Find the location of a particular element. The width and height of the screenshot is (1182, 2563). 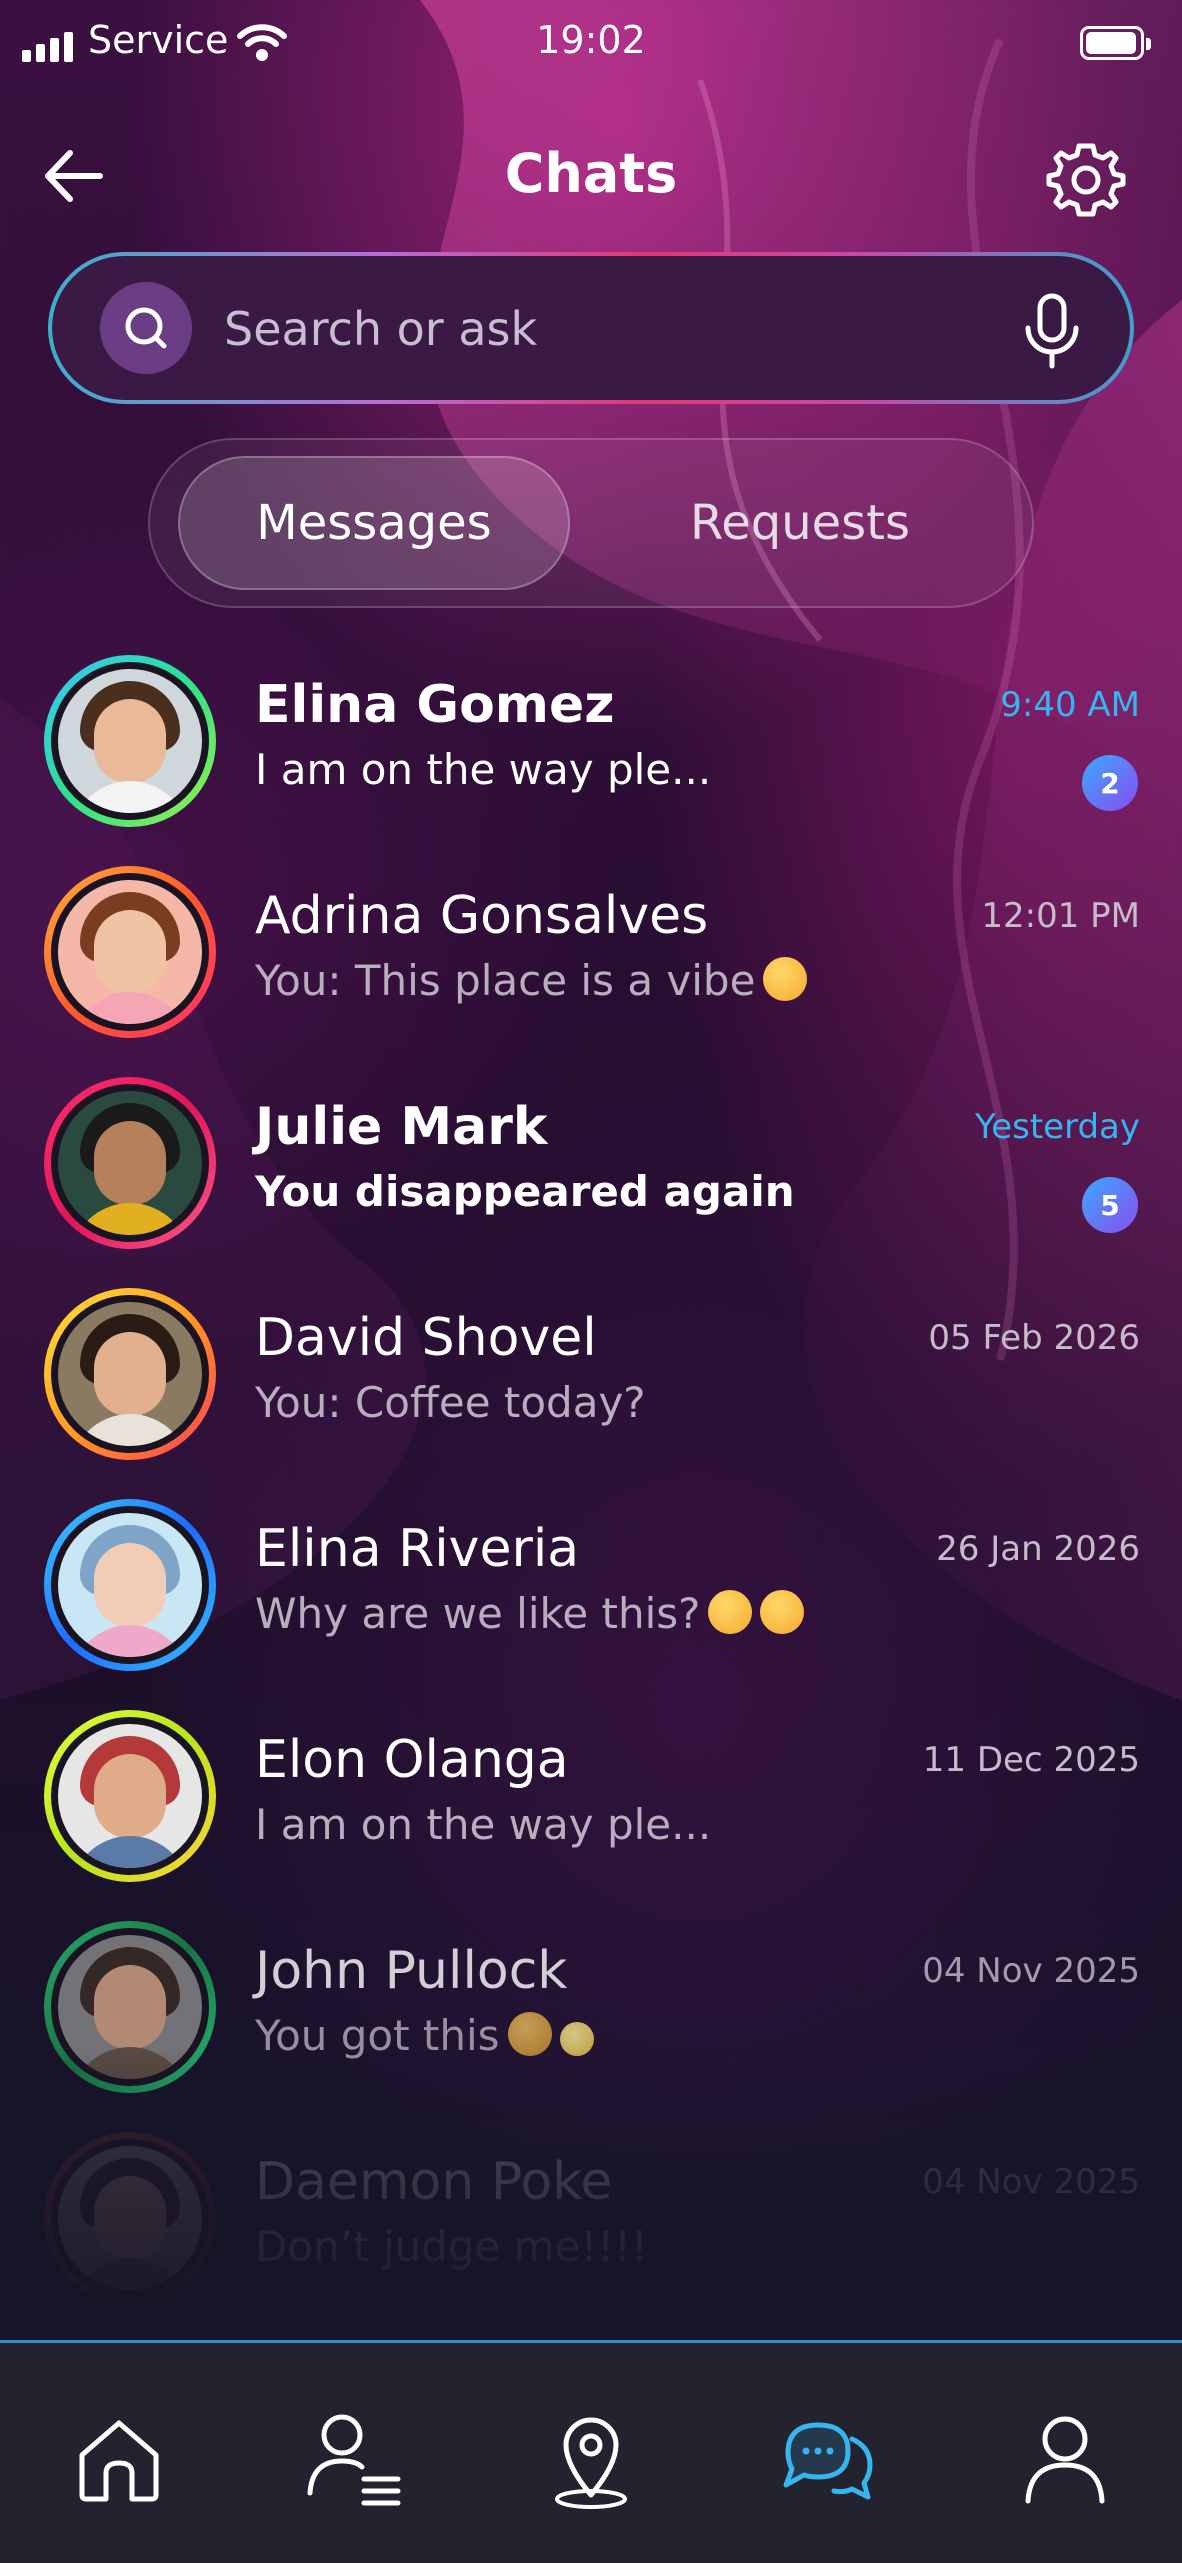

page-title: Chats is located at coordinates (591, 173).